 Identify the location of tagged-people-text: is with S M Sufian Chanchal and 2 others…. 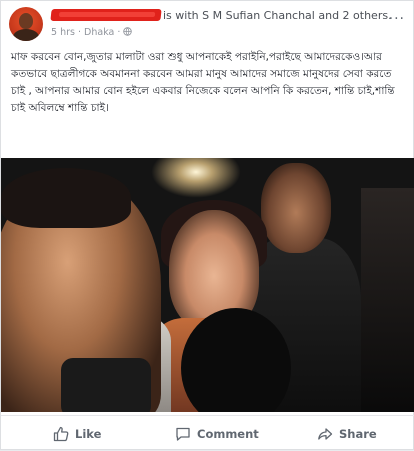
(277, 15).